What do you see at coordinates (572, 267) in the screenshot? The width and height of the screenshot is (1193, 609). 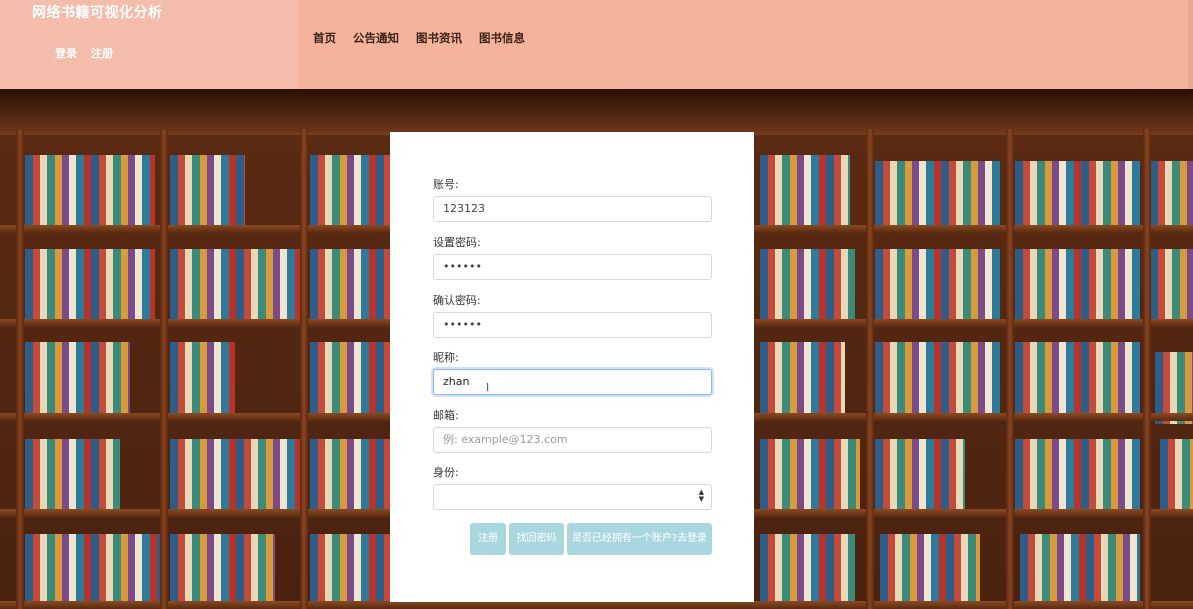 I see `password-input: ••••••` at bounding box center [572, 267].